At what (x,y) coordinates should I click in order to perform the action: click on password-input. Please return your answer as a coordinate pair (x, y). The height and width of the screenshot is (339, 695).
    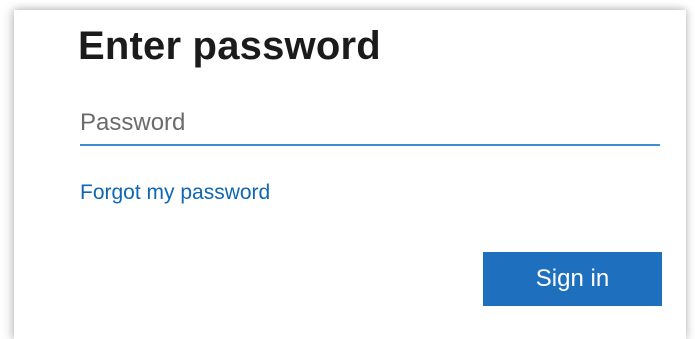
    Looking at the image, I should click on (370, 124).